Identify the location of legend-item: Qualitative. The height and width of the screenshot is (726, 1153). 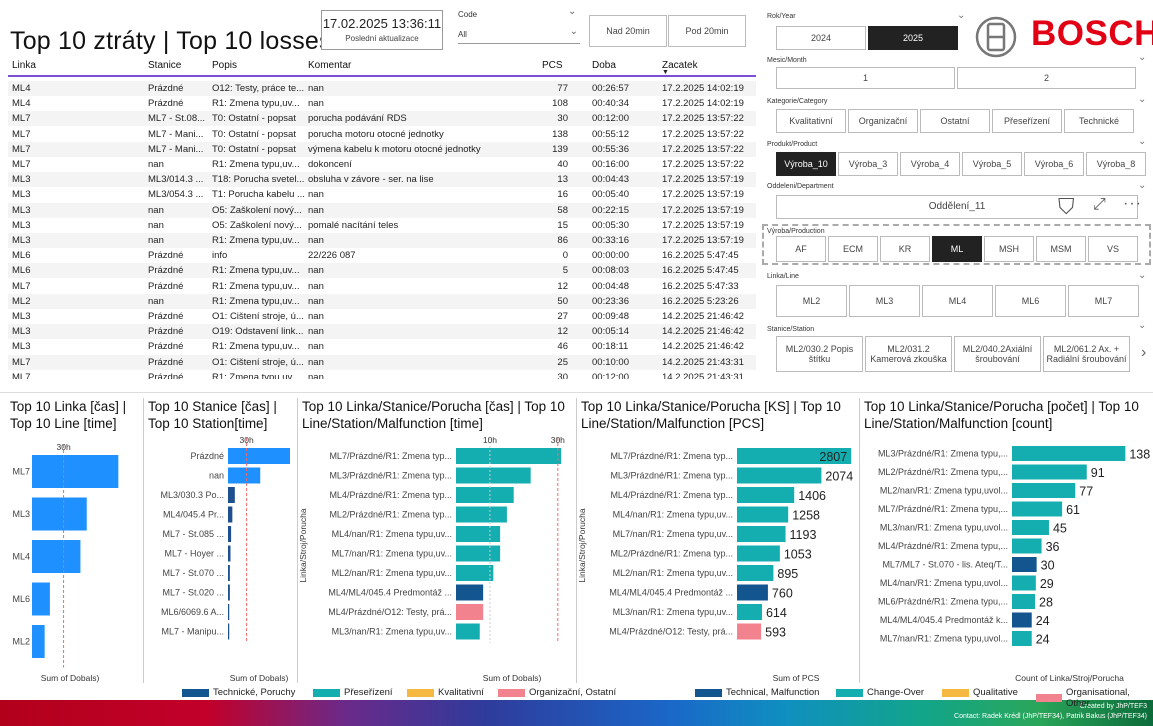
(980, 692).